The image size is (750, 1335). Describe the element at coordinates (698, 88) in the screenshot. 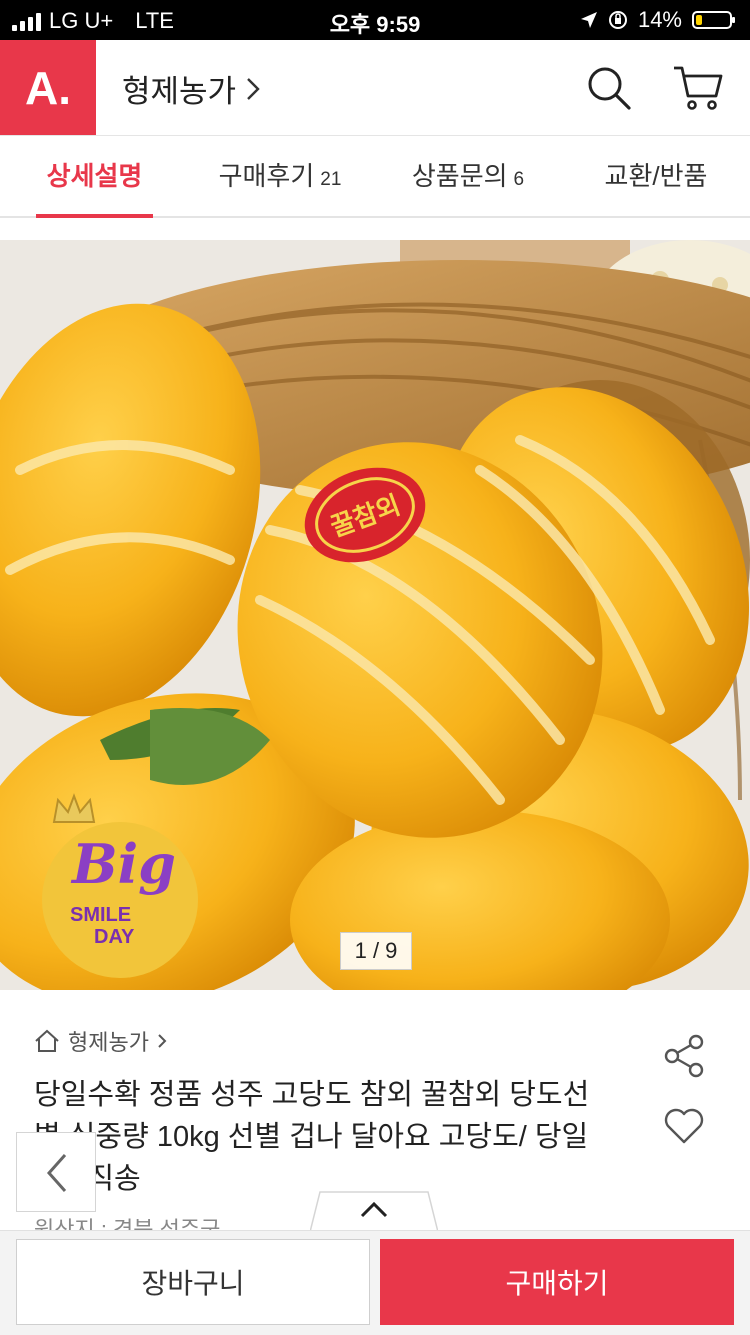

I see `cart-icon` at that location.